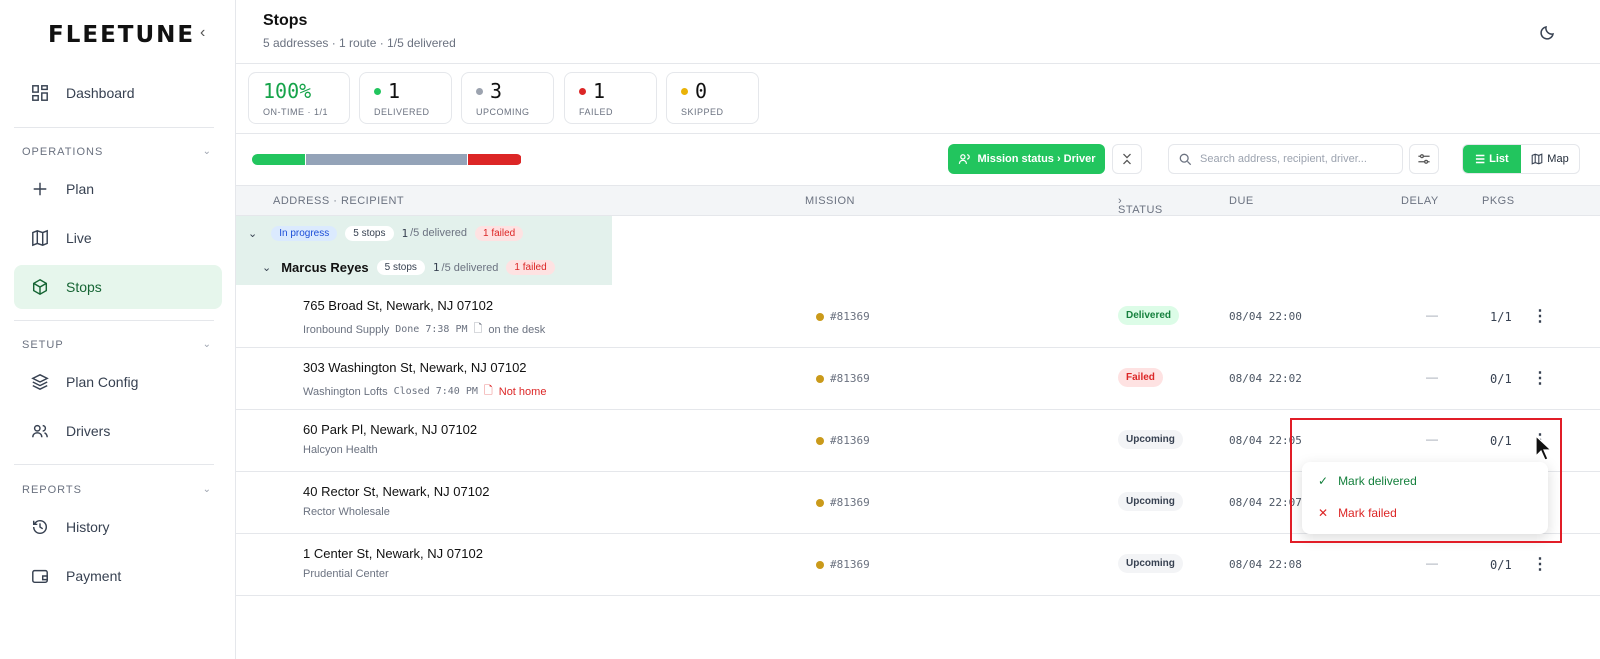 The image size is (1600, 659). I want to click on kpi-value: 1, so click(599, 91).